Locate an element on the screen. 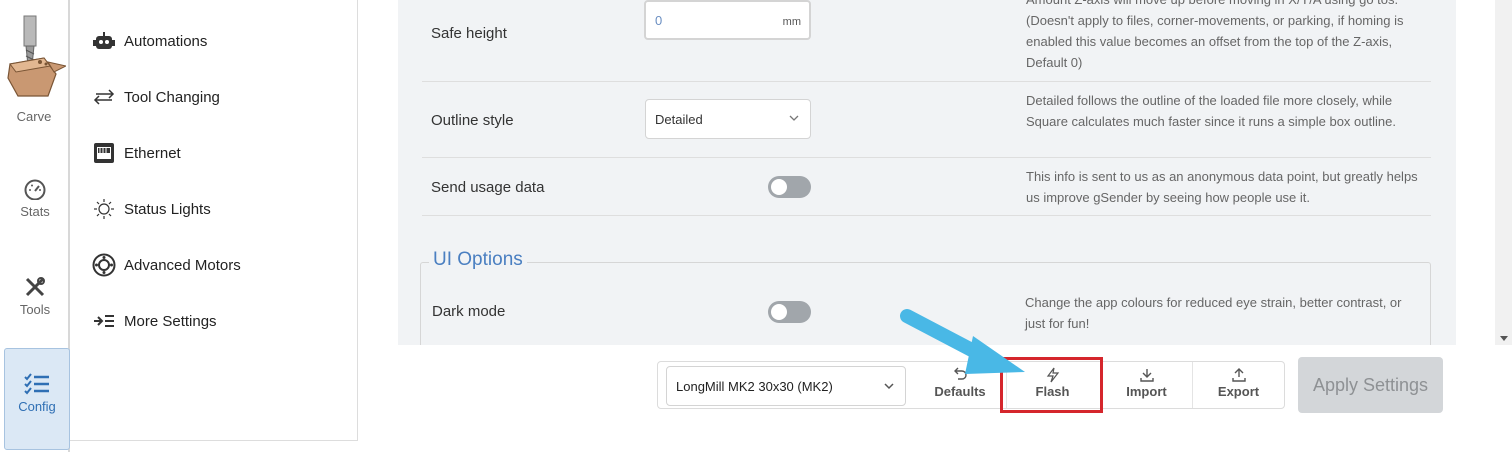 The width and height of the screenshot is (1512, 452). setting-label: Outline style is located at coordinates (472, 120).